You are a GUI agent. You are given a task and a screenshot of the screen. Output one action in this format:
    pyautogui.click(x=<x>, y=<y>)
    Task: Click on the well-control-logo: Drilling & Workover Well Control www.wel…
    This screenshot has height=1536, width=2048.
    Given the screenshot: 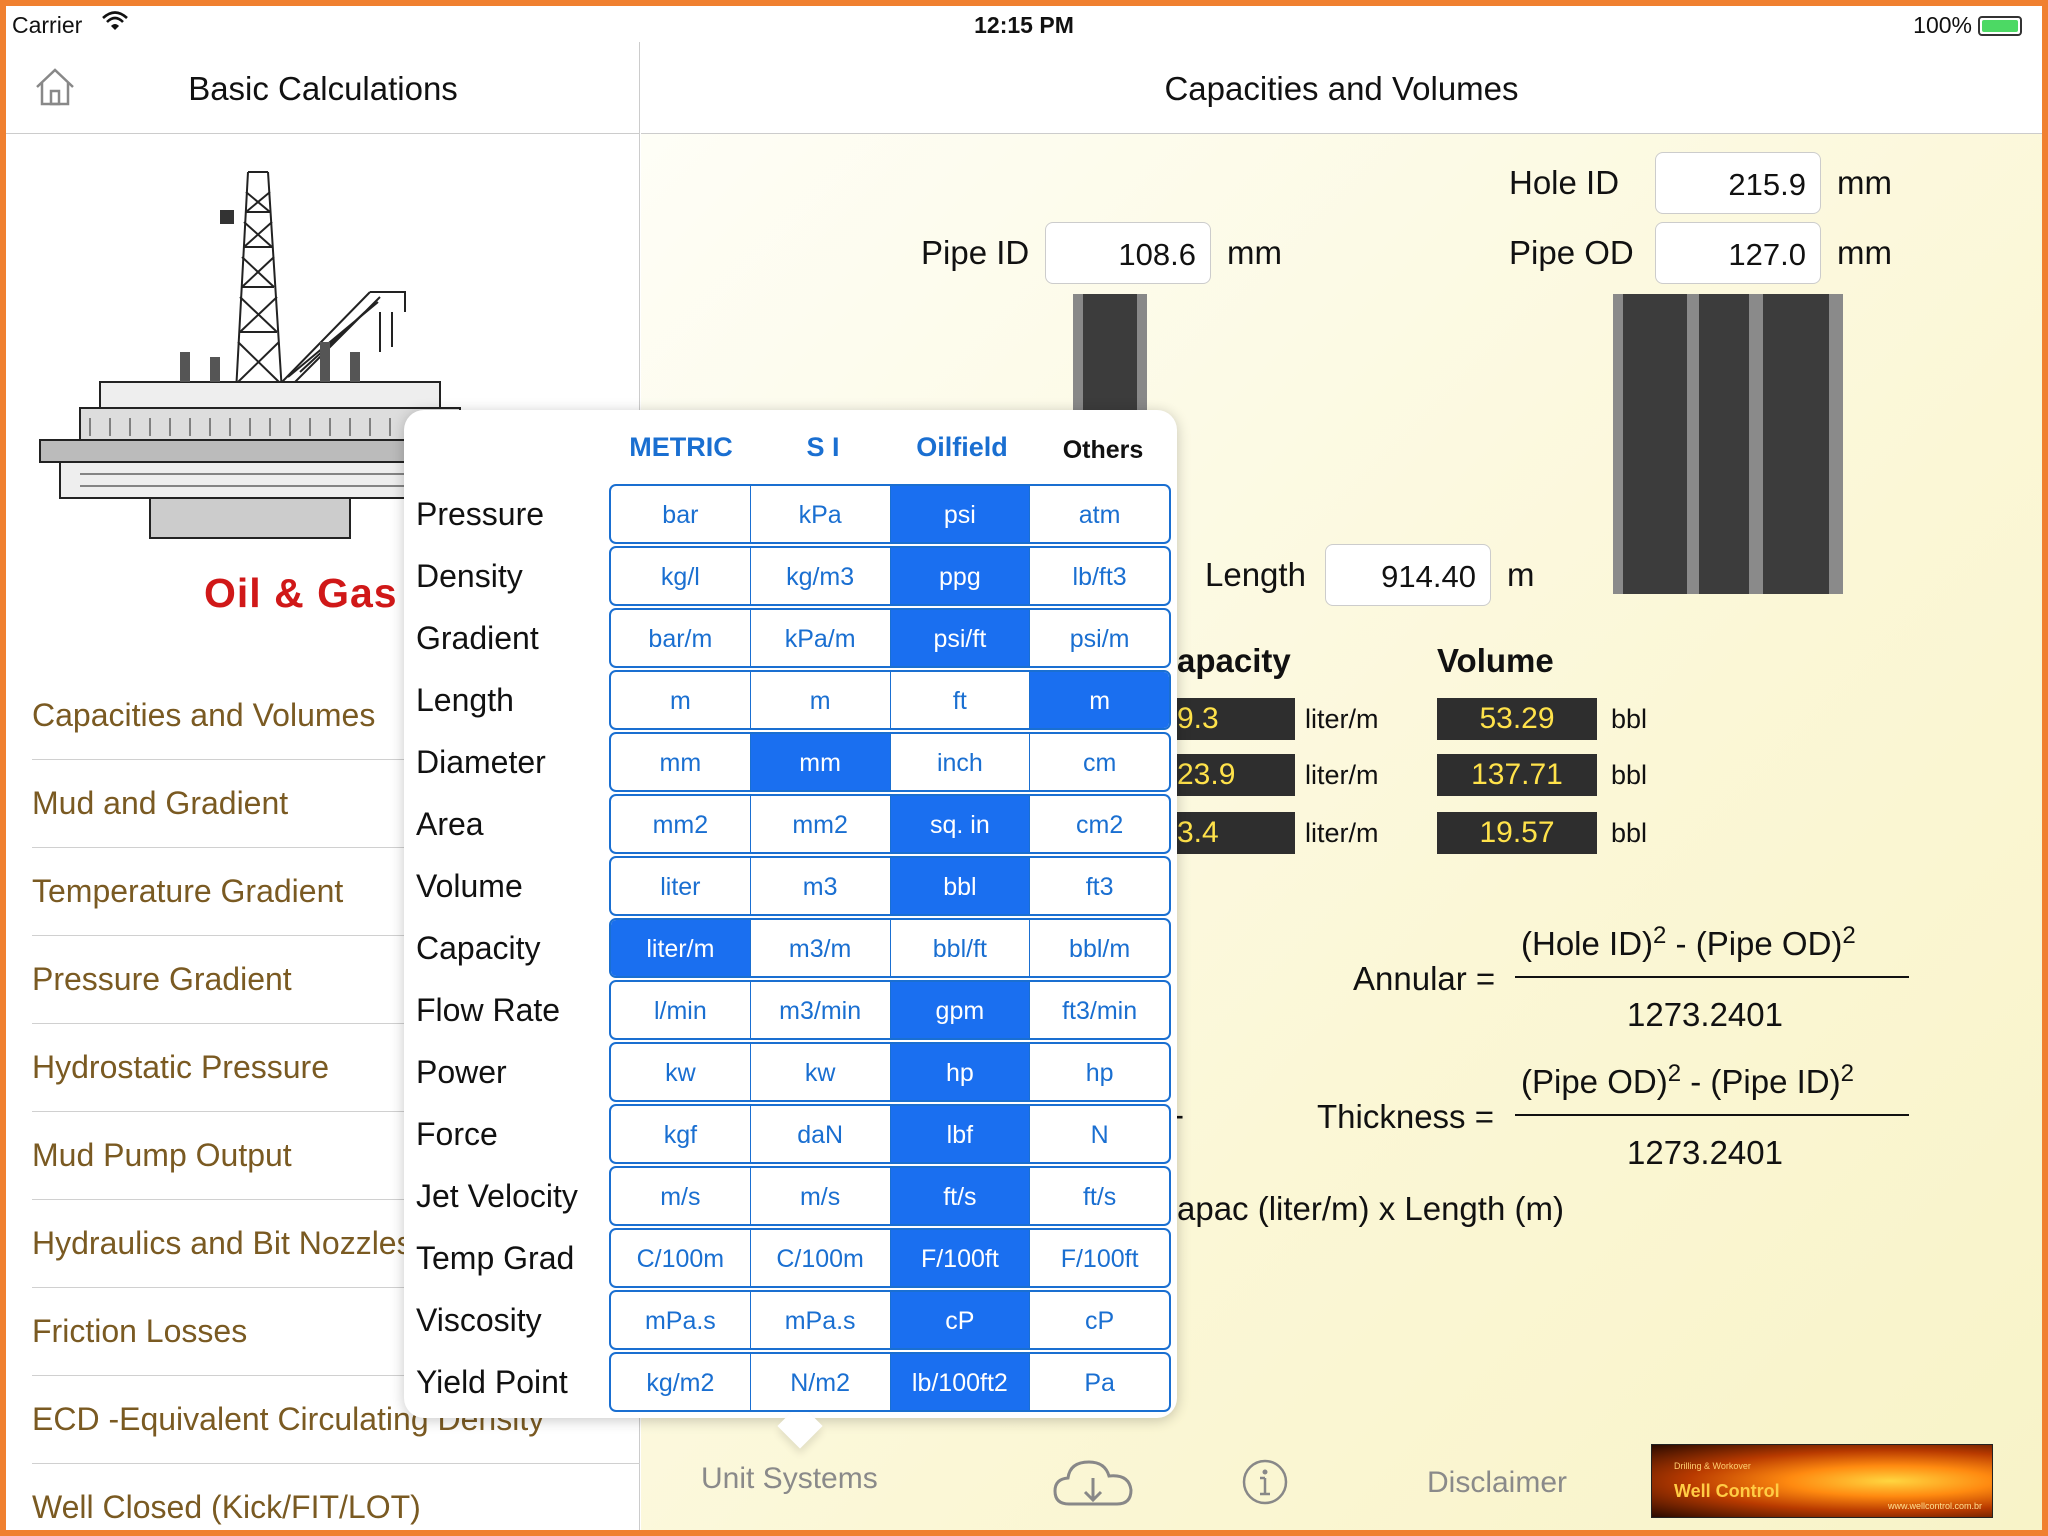 What is the action you would take?
    pyautogui.click(x=1822, y=1481)
    